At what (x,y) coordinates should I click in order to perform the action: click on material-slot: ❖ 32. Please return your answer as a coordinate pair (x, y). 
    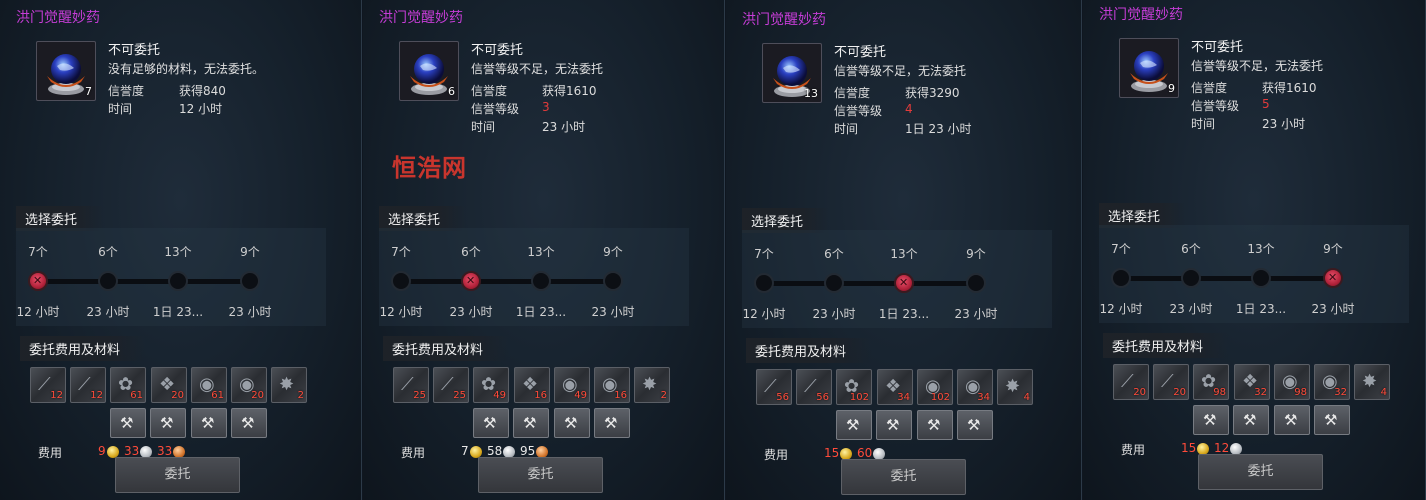
    Looking at the image, I should click on (1252, 382).